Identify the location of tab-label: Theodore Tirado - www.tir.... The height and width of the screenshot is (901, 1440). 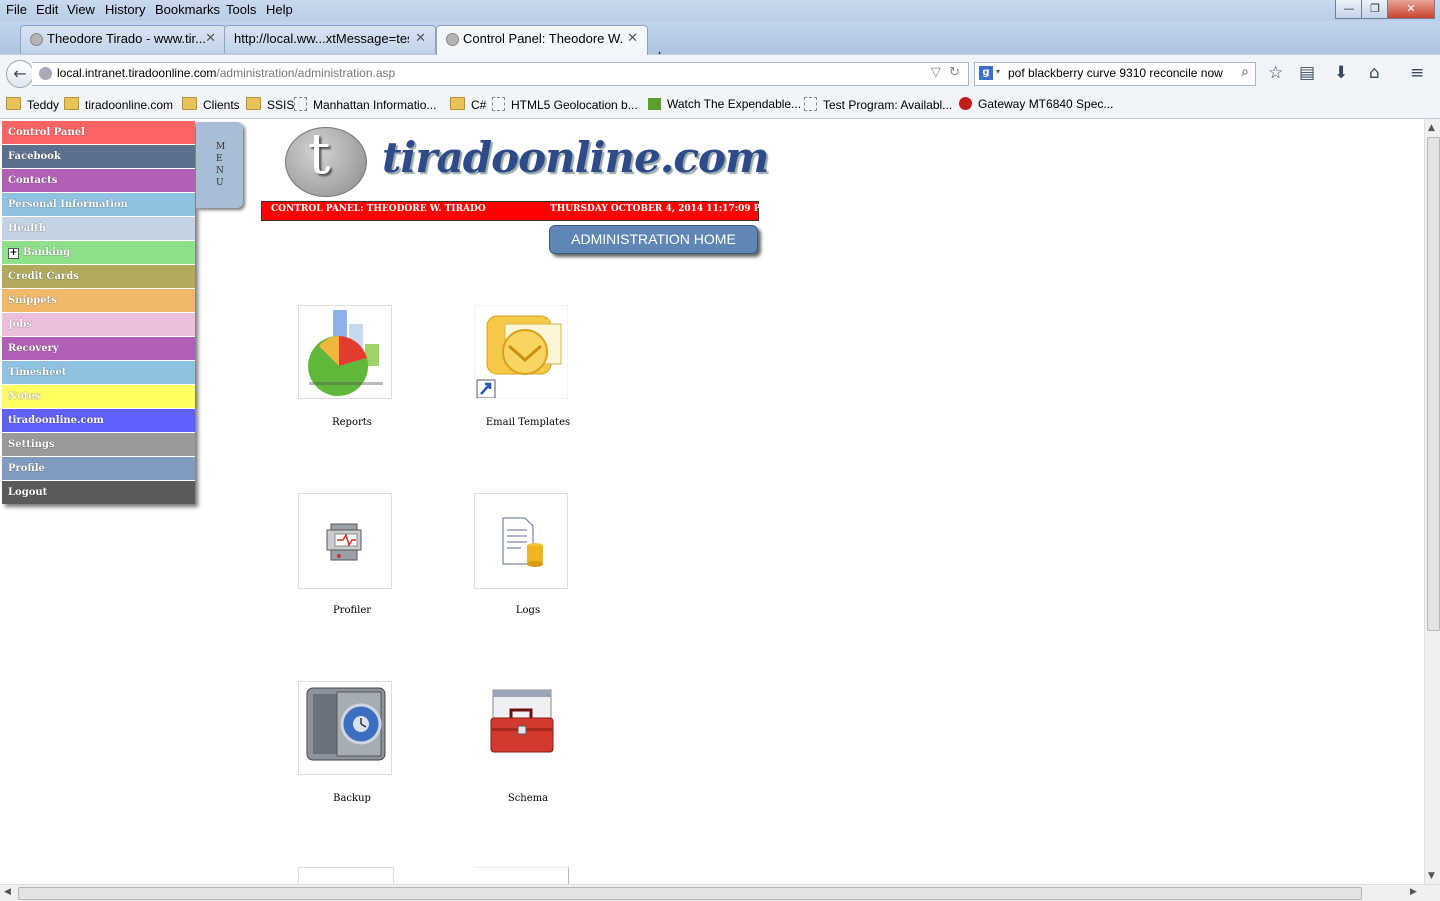
(126, 38).